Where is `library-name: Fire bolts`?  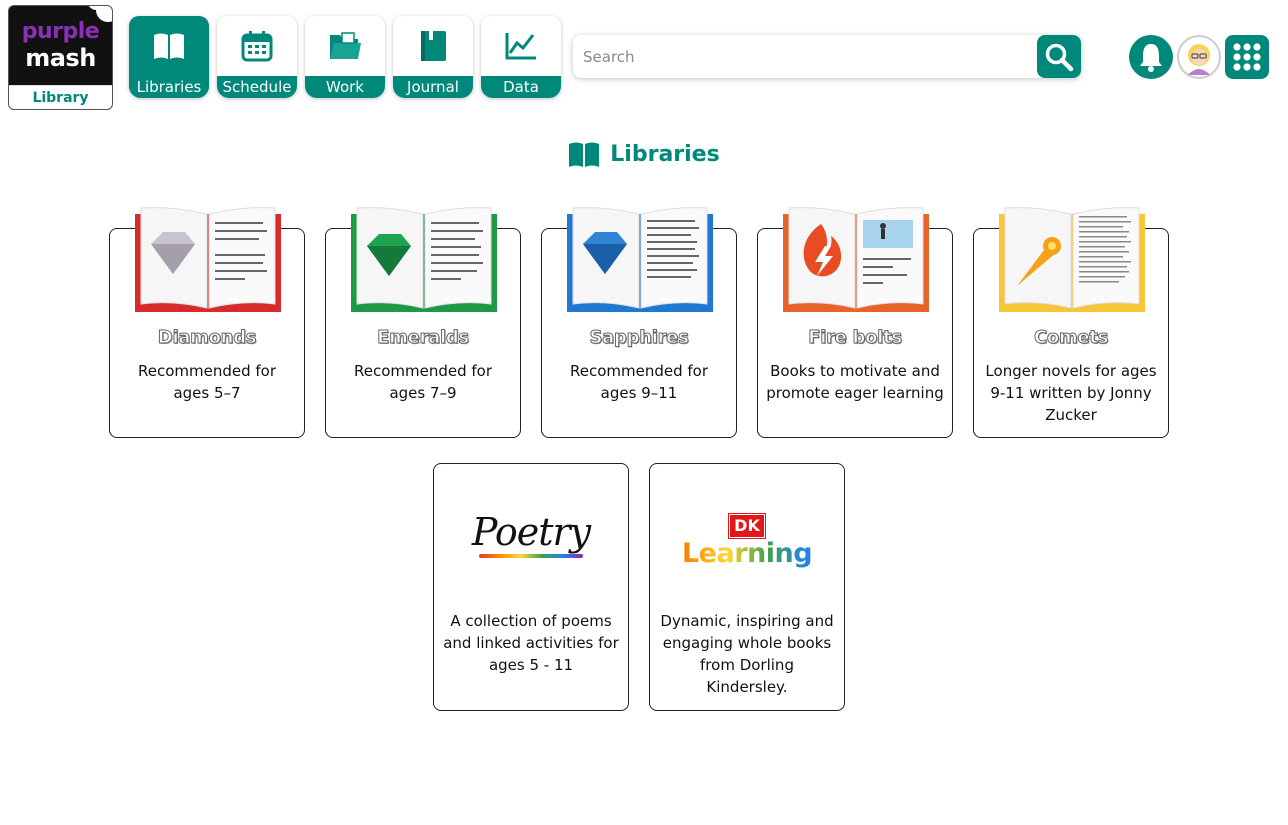 library-name: Fire bolts is located at coordinates (855, 338).